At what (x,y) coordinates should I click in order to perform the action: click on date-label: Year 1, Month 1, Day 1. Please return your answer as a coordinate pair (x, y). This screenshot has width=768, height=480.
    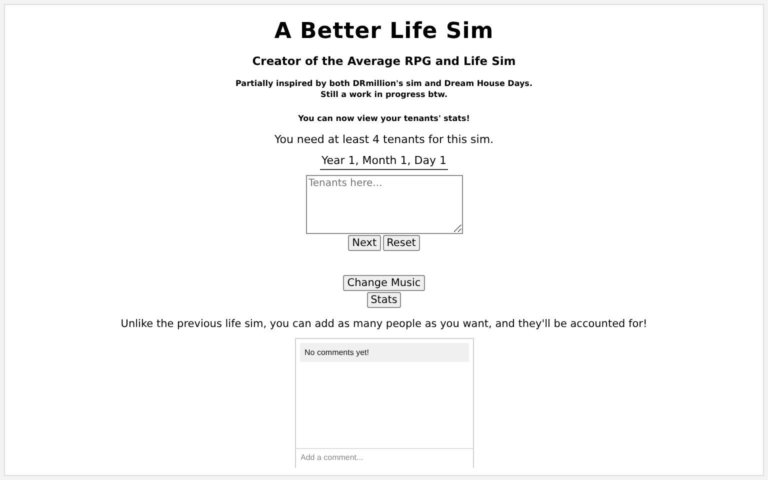
    Looking at the image, I should click on (384, 162).